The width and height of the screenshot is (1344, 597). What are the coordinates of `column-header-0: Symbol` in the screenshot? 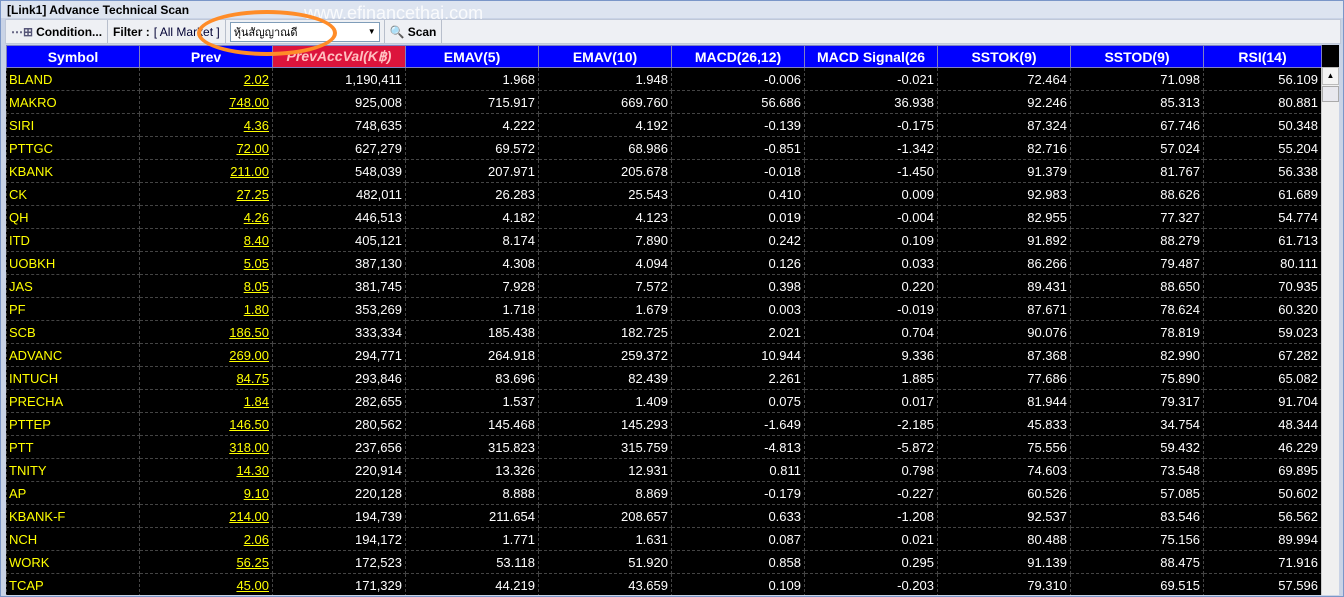 It's located at (73, 56).